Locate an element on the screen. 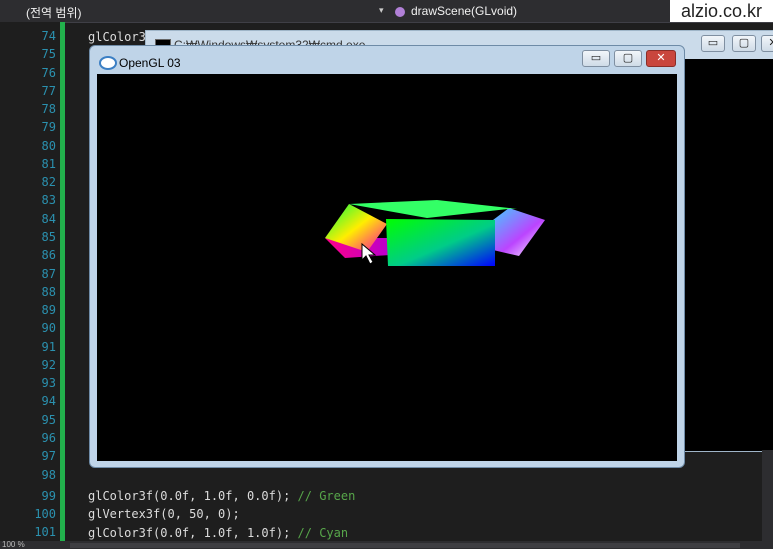  zoom-level: 100 % is located at coordinates (13, 544).